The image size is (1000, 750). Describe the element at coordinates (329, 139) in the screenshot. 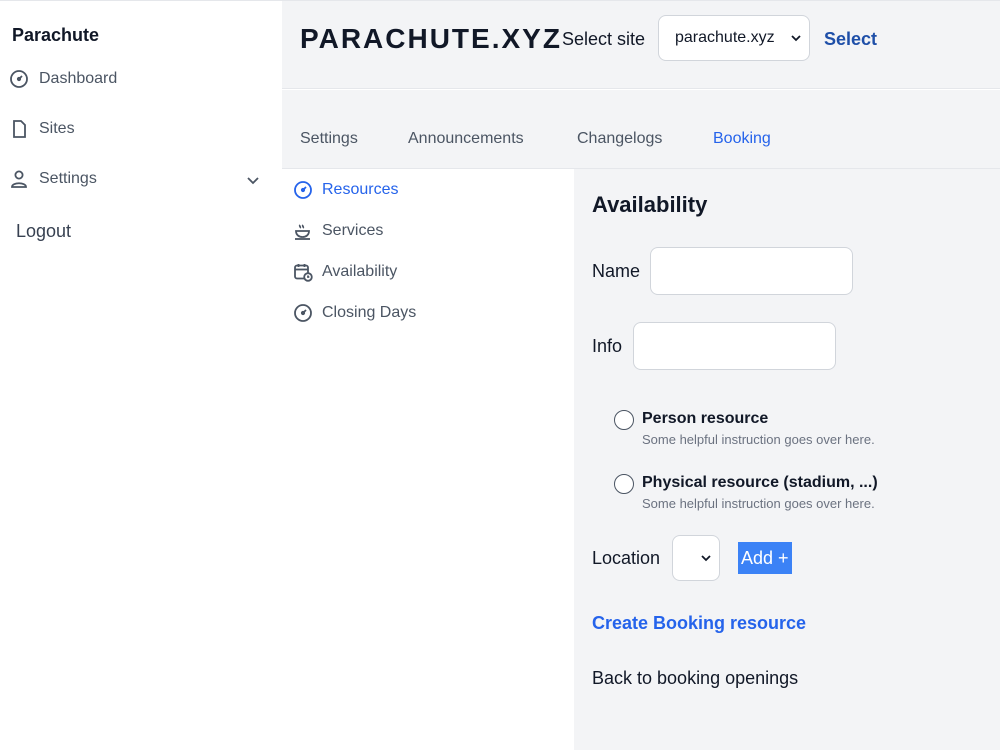

I see `tab-settings: Settings` at that location.